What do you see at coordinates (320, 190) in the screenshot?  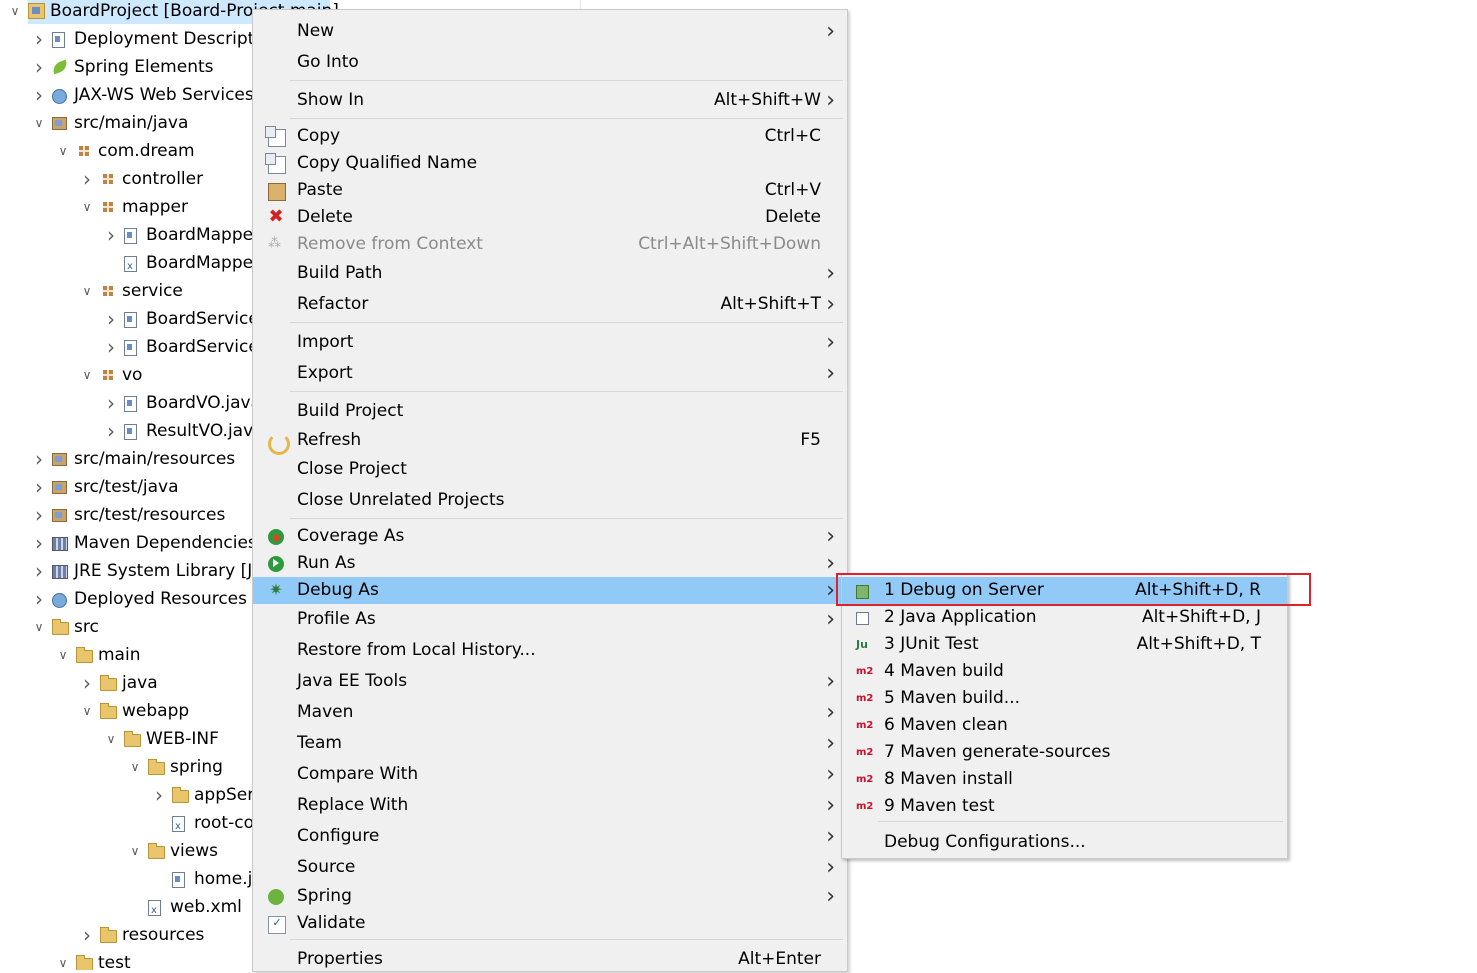 I see `menu-item-label: Paste` at bounding box center [320, 190].